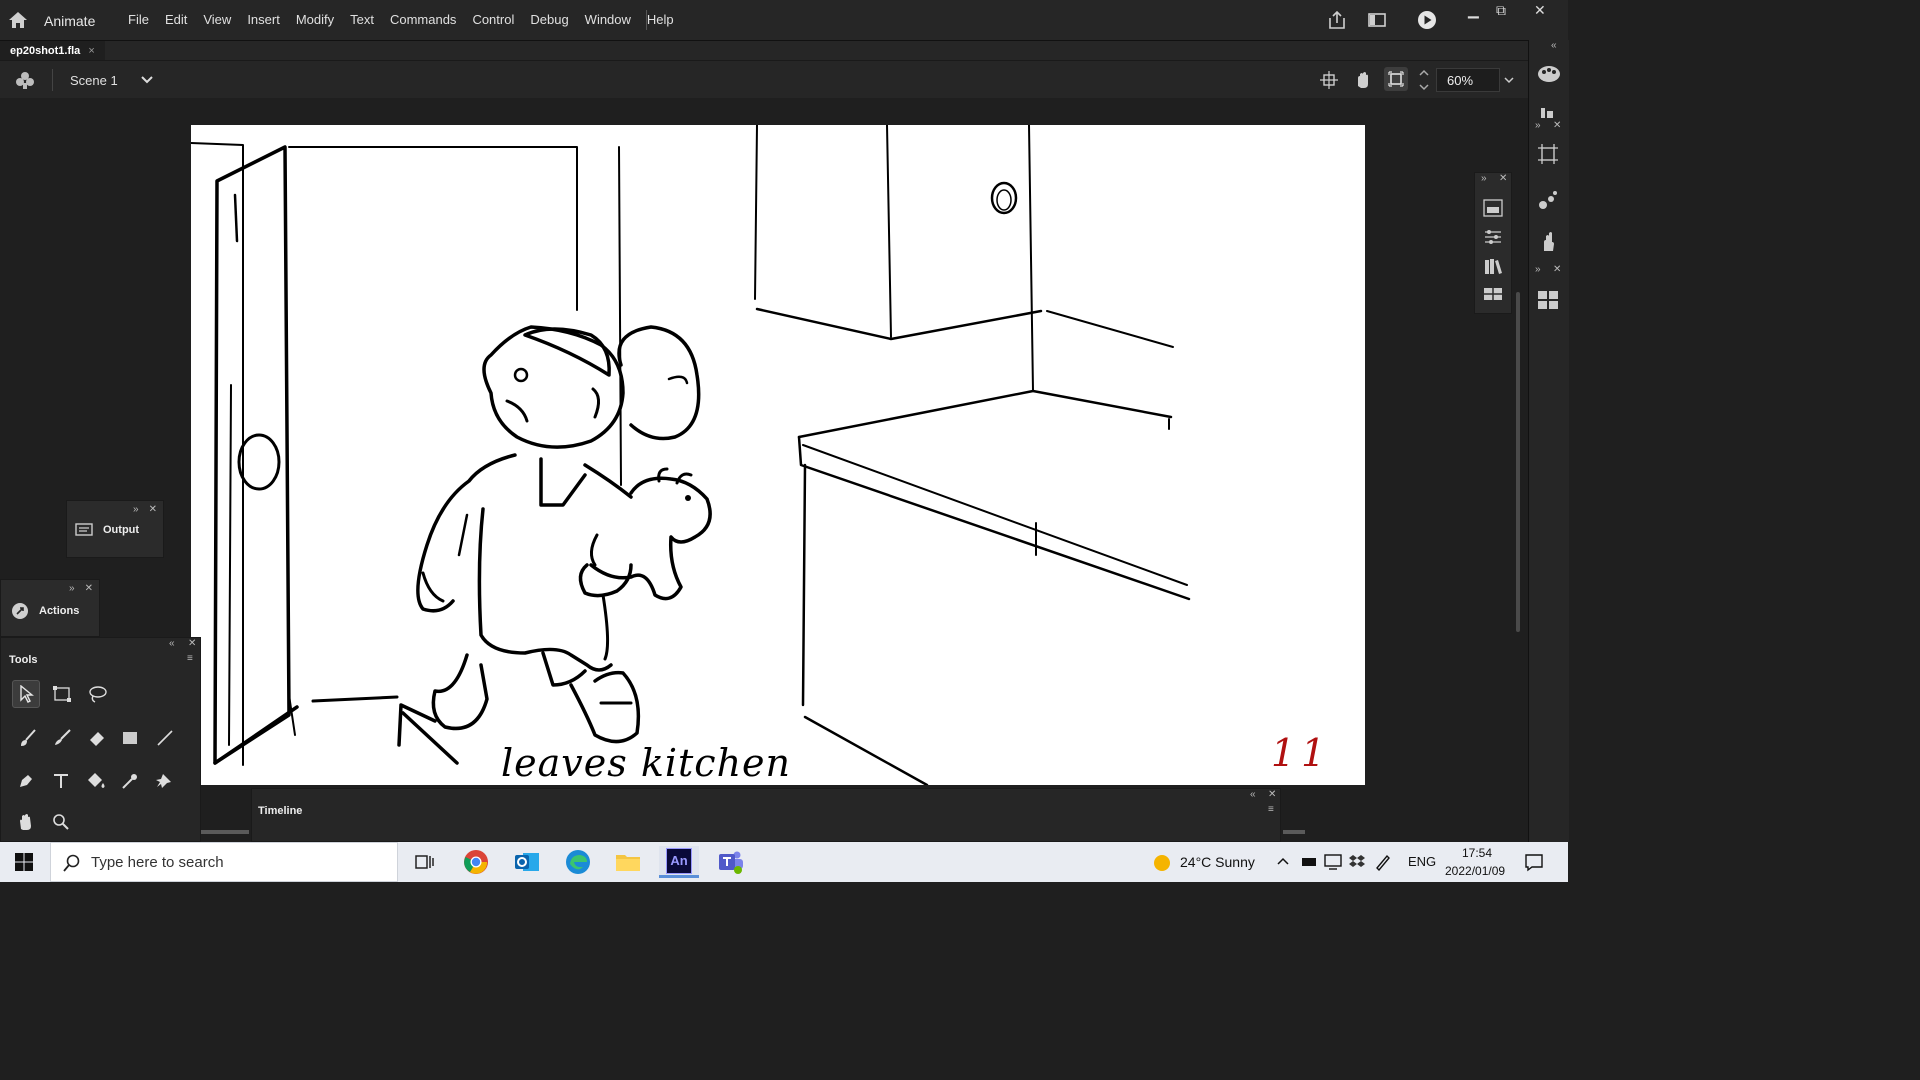  I want to click on notifications-icon, so click(1534, 862).